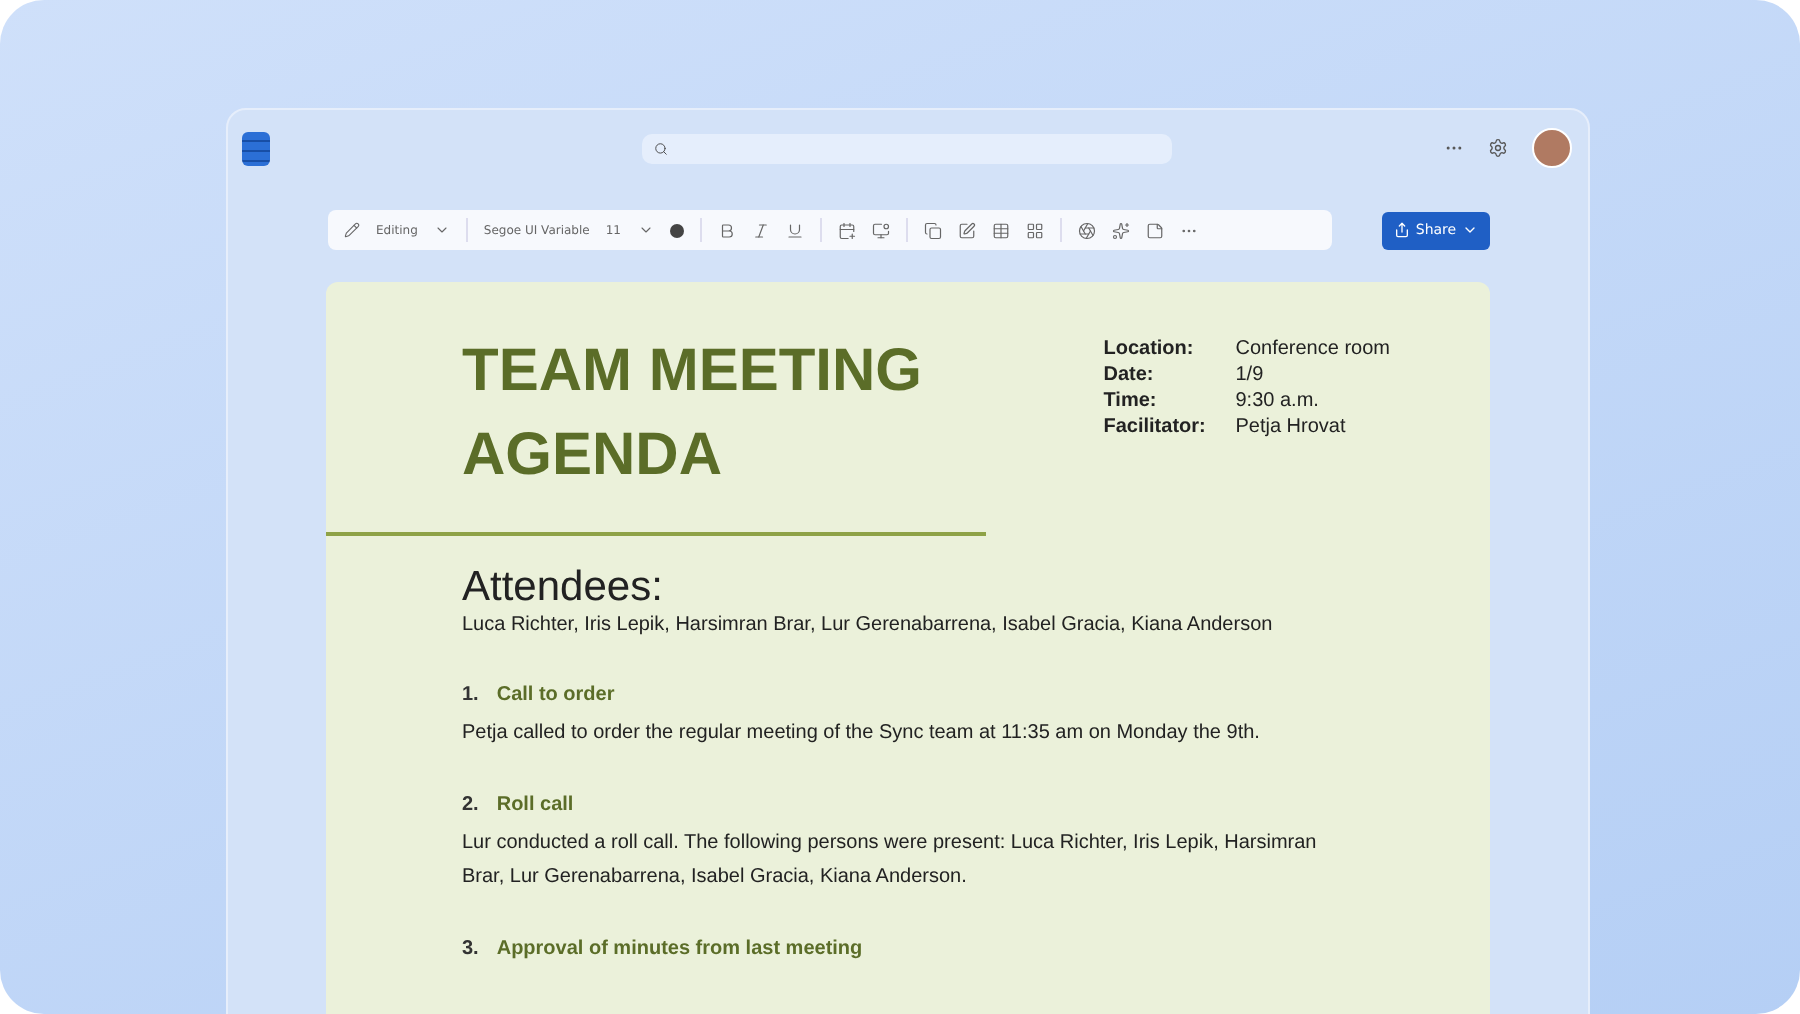  I want to click on edit-icon, so click(966, 230).